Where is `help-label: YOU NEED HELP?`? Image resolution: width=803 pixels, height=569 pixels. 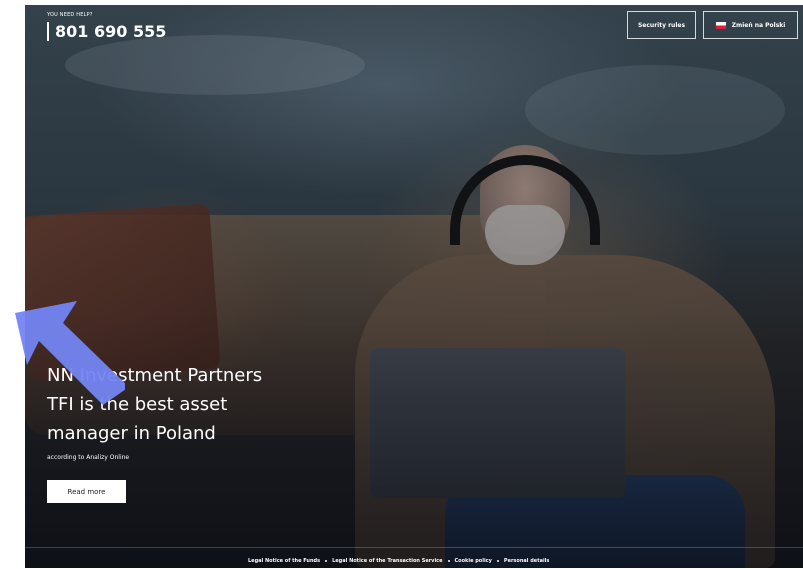 help-label: YOU NEED HELP? is located at coordinates (70, 15).